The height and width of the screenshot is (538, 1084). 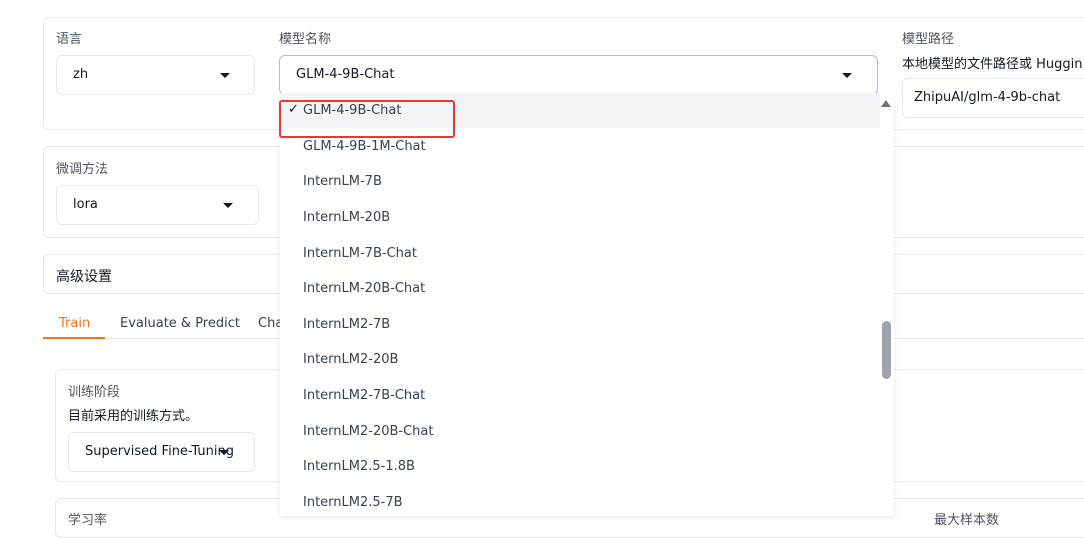 I want to click on tab-train-underline, so click(x=74, y=338).